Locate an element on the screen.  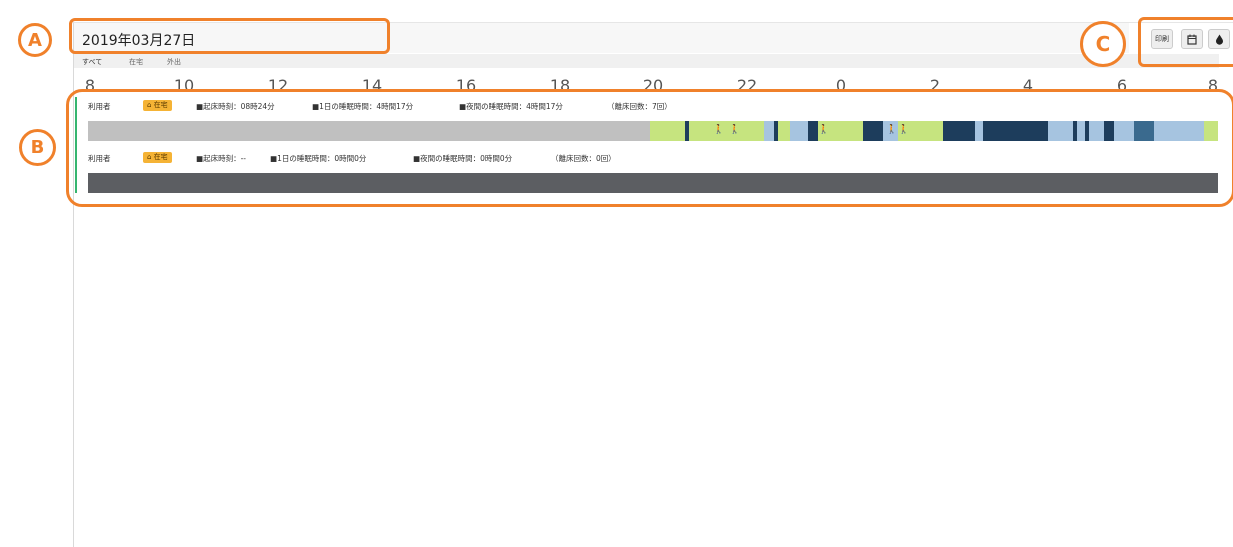
tab-out: 外出 is located at coordinates (174, 62).